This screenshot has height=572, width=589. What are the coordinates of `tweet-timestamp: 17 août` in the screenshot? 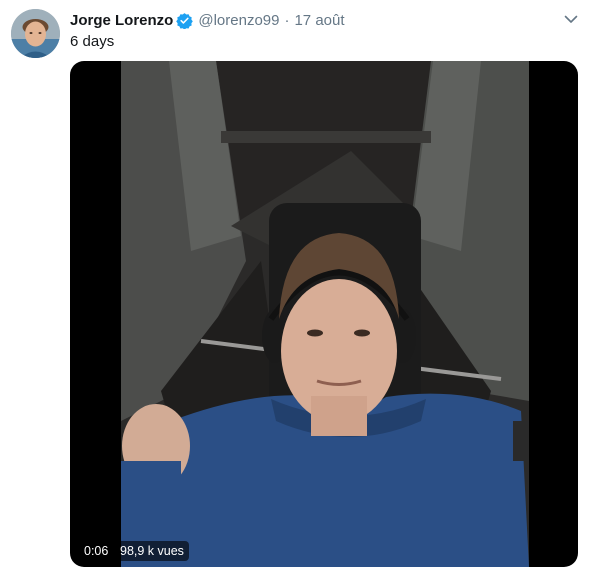 It's located at (319, 20).